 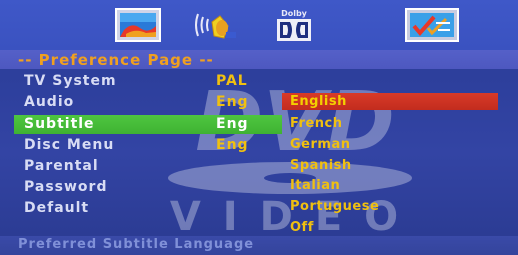 I want to click on page-title: -- Preference Page --, so click(x=116, y=60).